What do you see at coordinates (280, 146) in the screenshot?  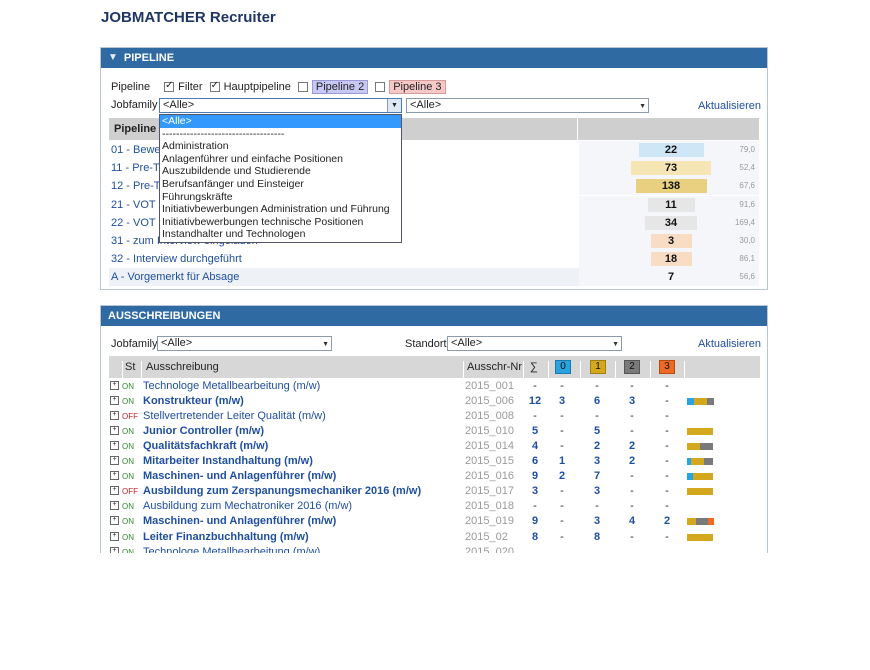 I see `dropdown-option: Administration` at bounding box center [280, 146].